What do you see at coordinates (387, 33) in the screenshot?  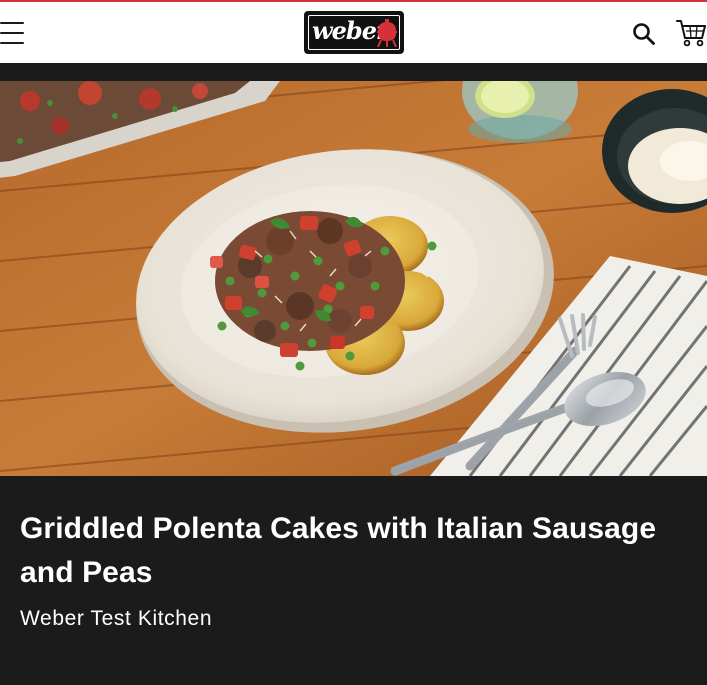 I see `kettle-grill-icon` at bounding box center [387, 33].